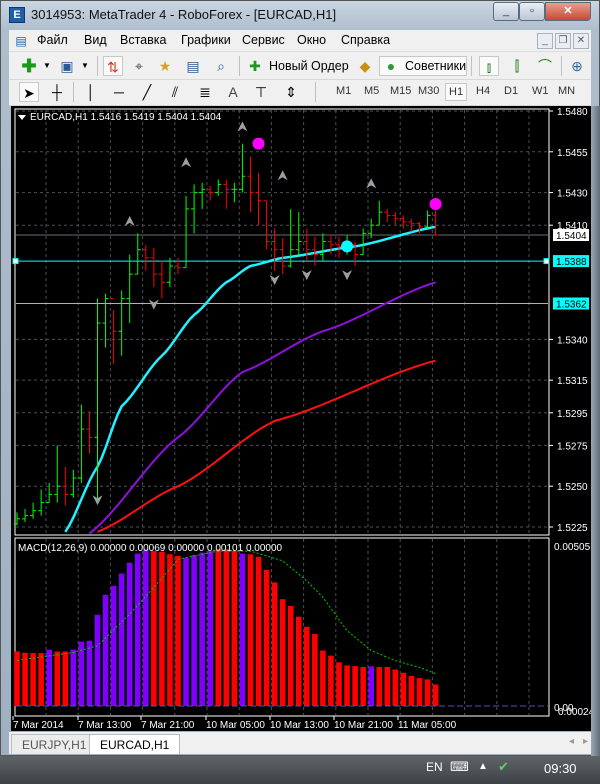 The image size is (600, 784). What do you see at coordinates (291, 92) in the screenshot?
I see `arrows-icon: ⇕` at bounding box center [291, 92].